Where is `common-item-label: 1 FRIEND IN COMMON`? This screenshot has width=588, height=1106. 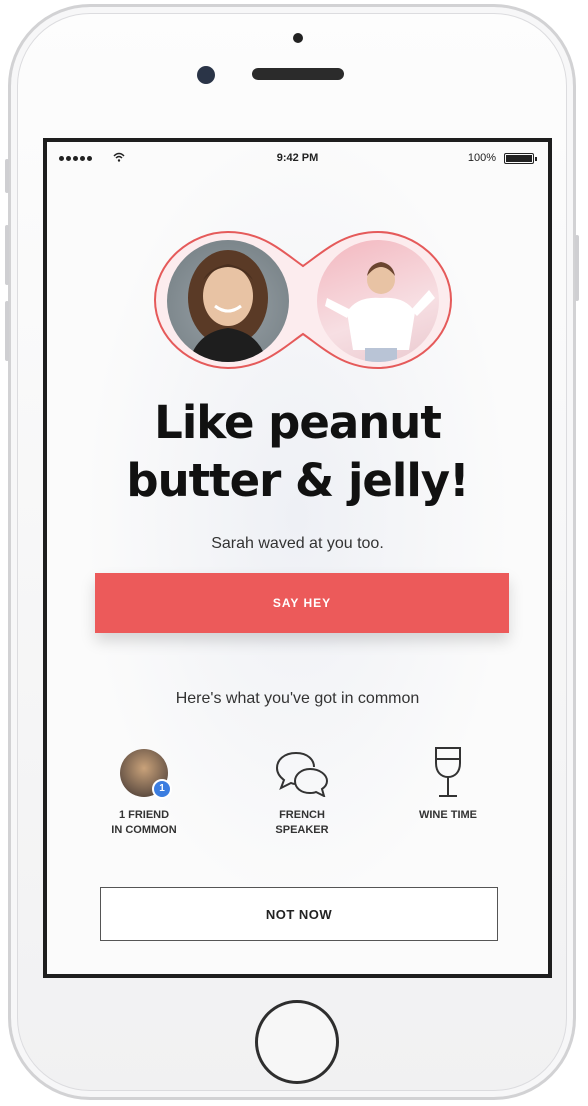
common-item-label: 1 FRIEND IN COMMON is located at coordinates (144, 823).